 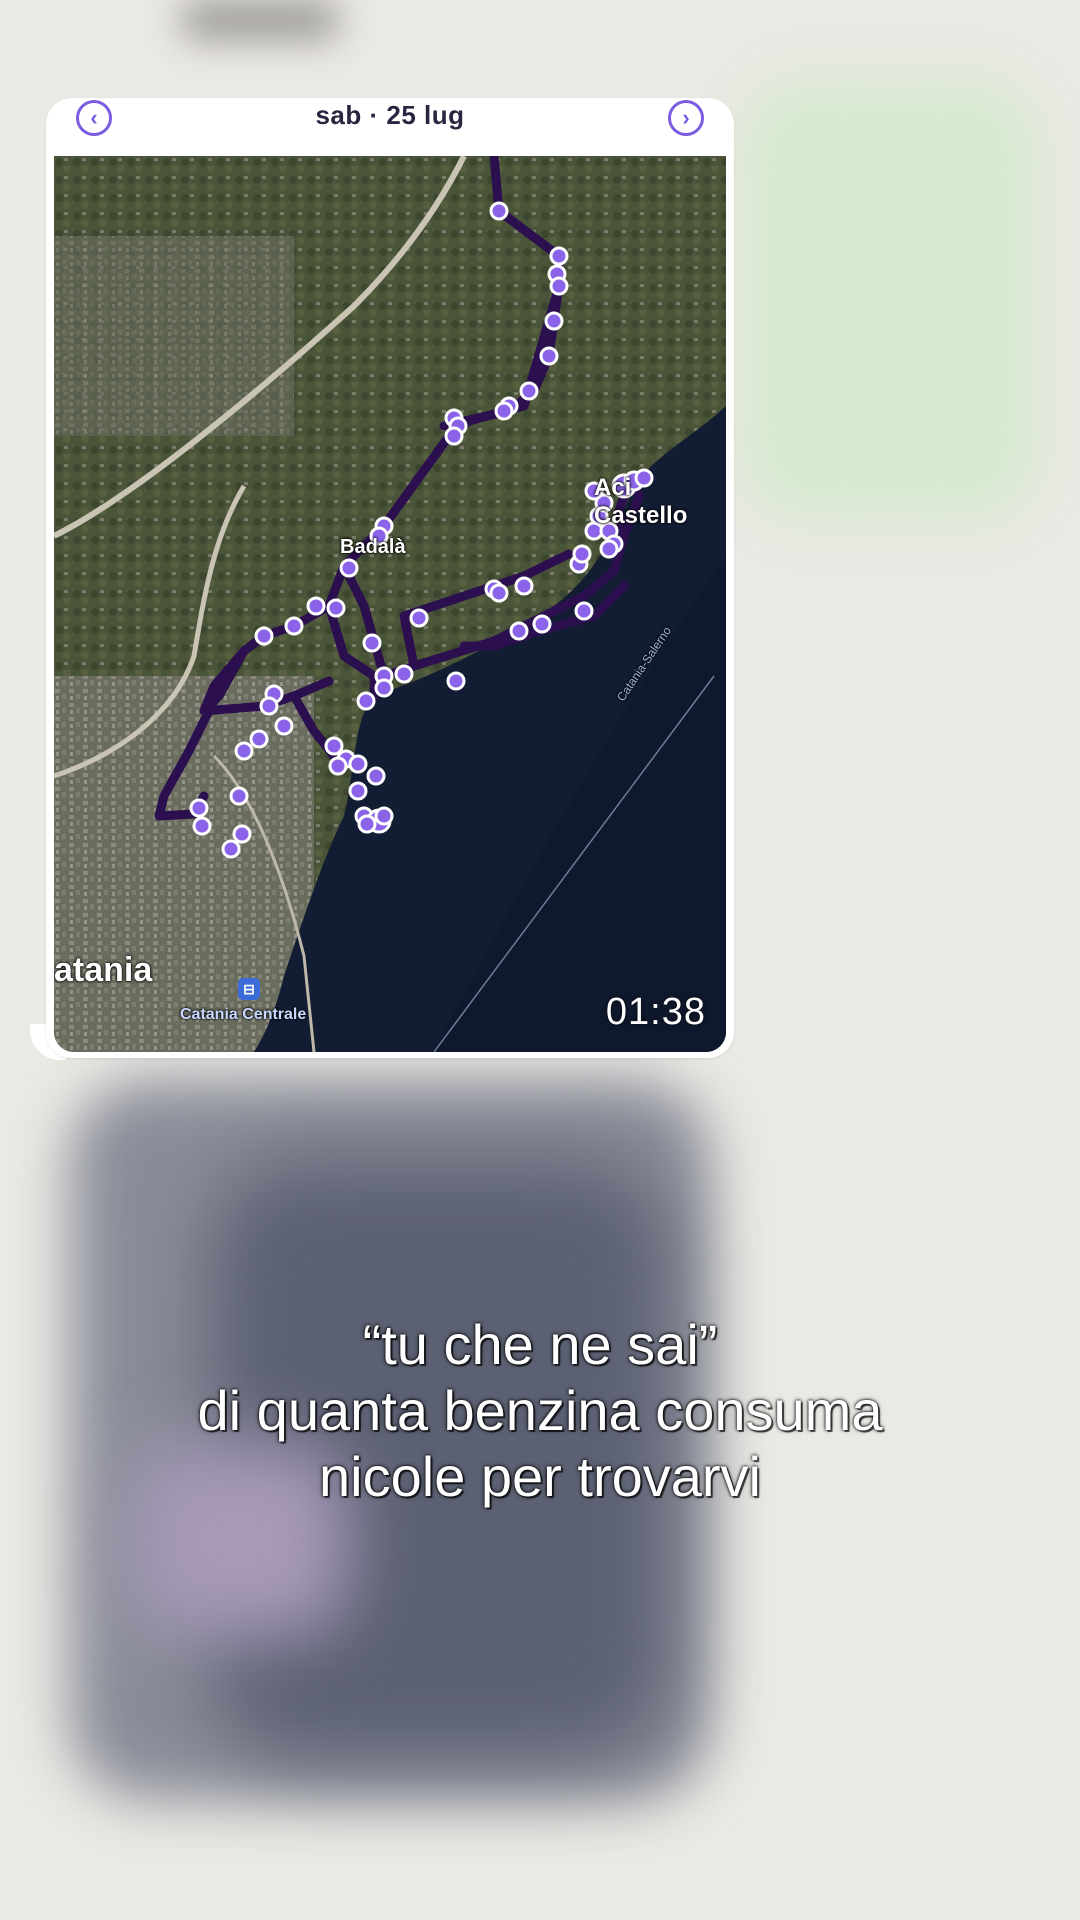 I want to click on map-header: ‹ sab · 25 lug ›, so click(x=390, y=126).